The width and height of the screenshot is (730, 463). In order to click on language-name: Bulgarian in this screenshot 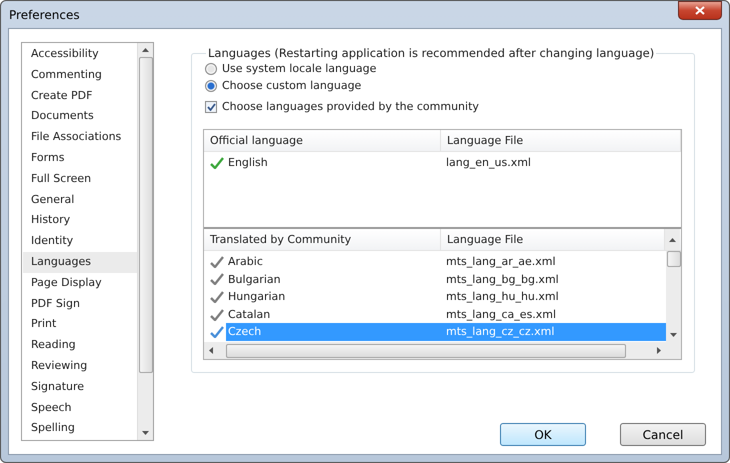, I will do `click(254, 280)`.